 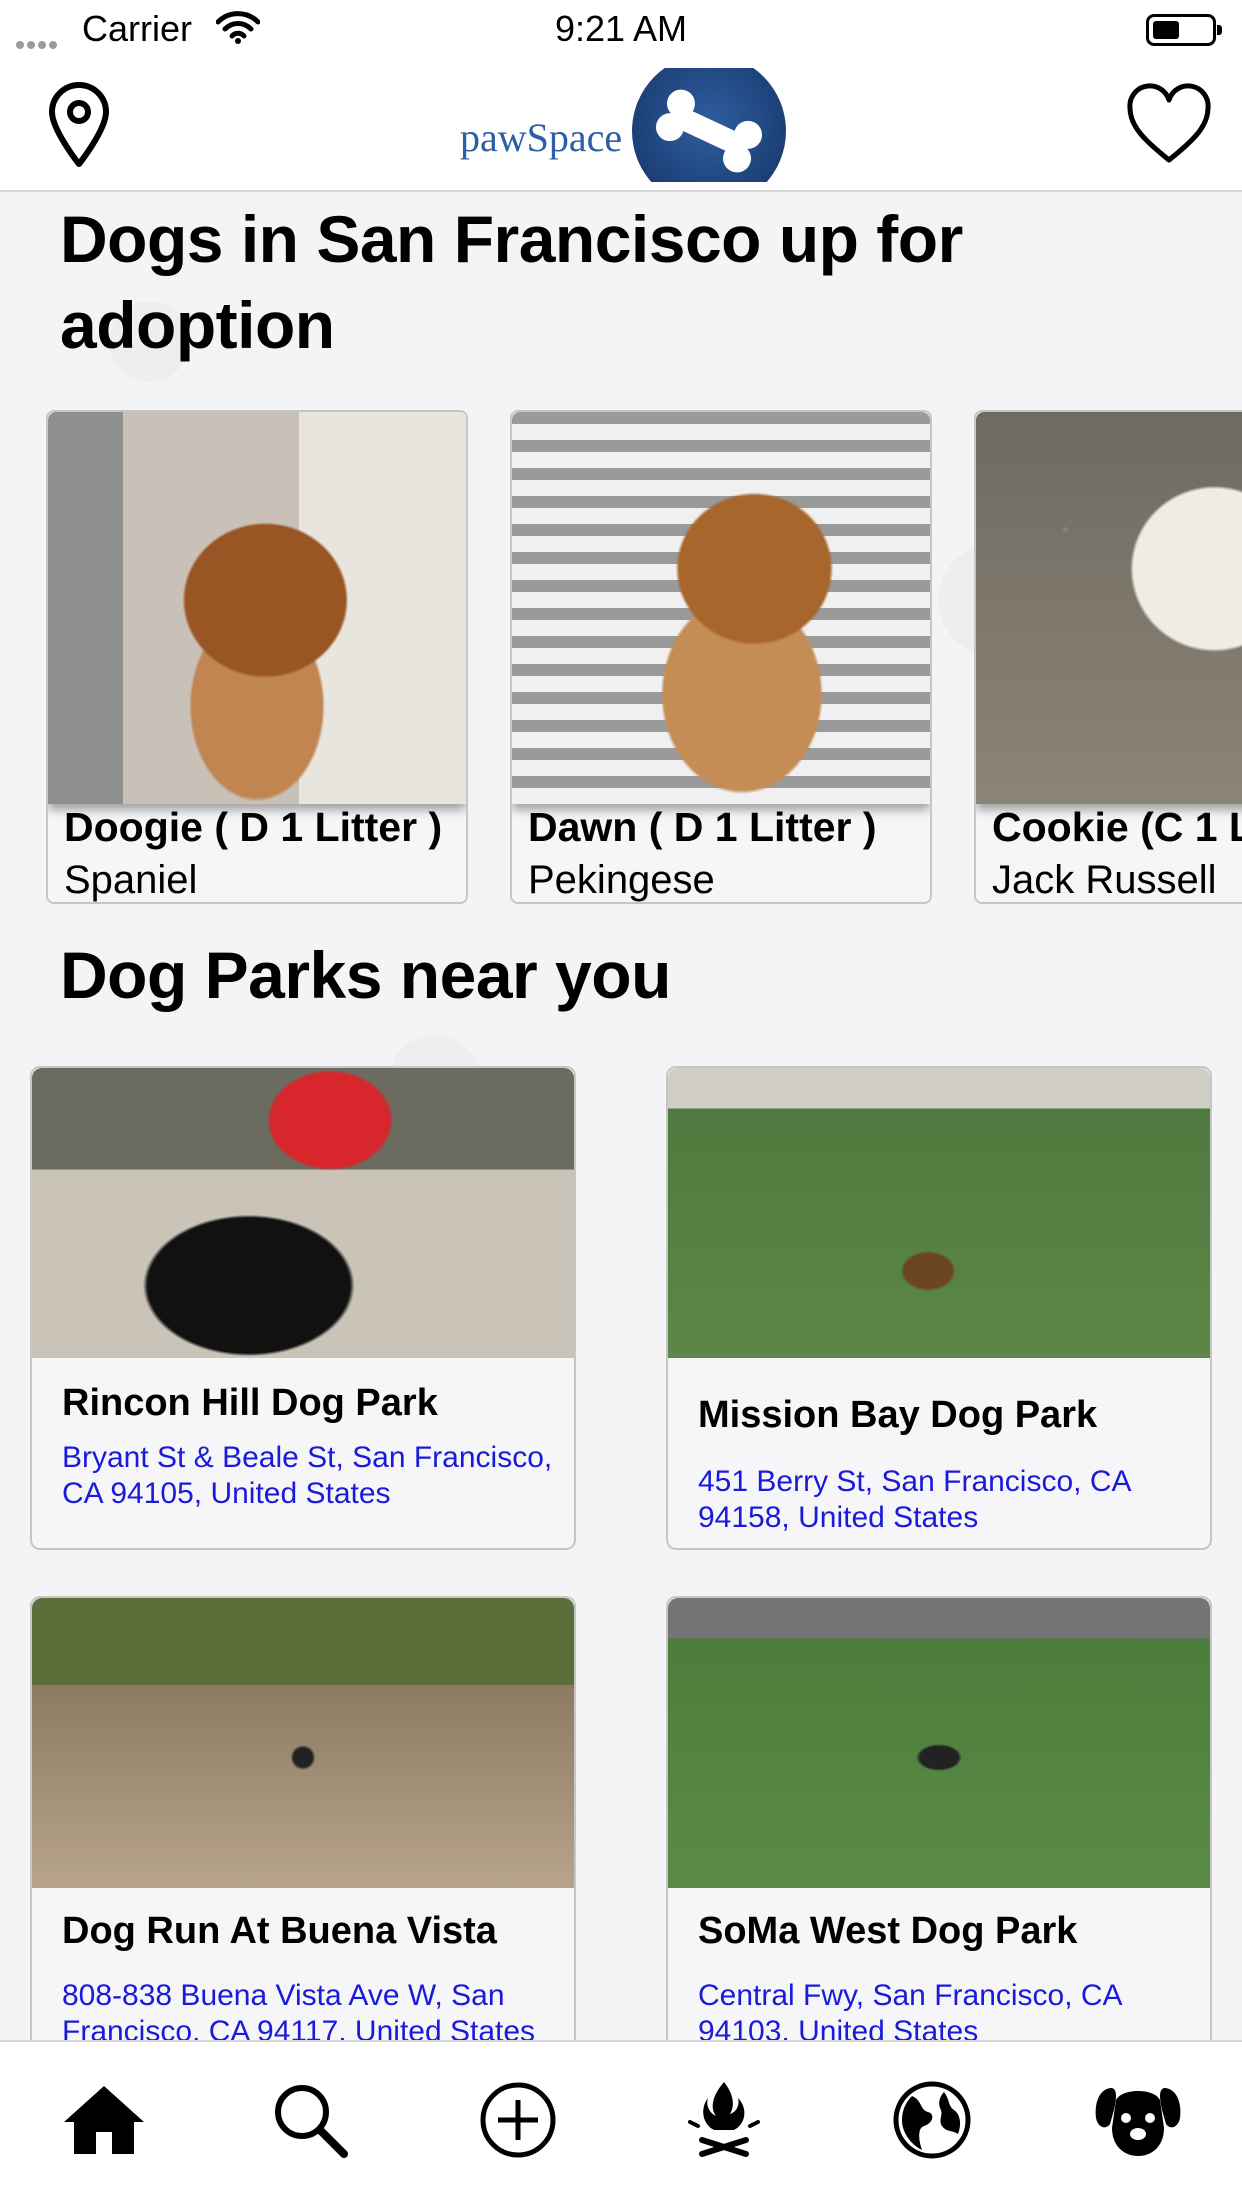 What do you see at coordinates (621, 880) in the screenshot?
I see `dog-breed: Pekingese` at bounding box center [621, 880].